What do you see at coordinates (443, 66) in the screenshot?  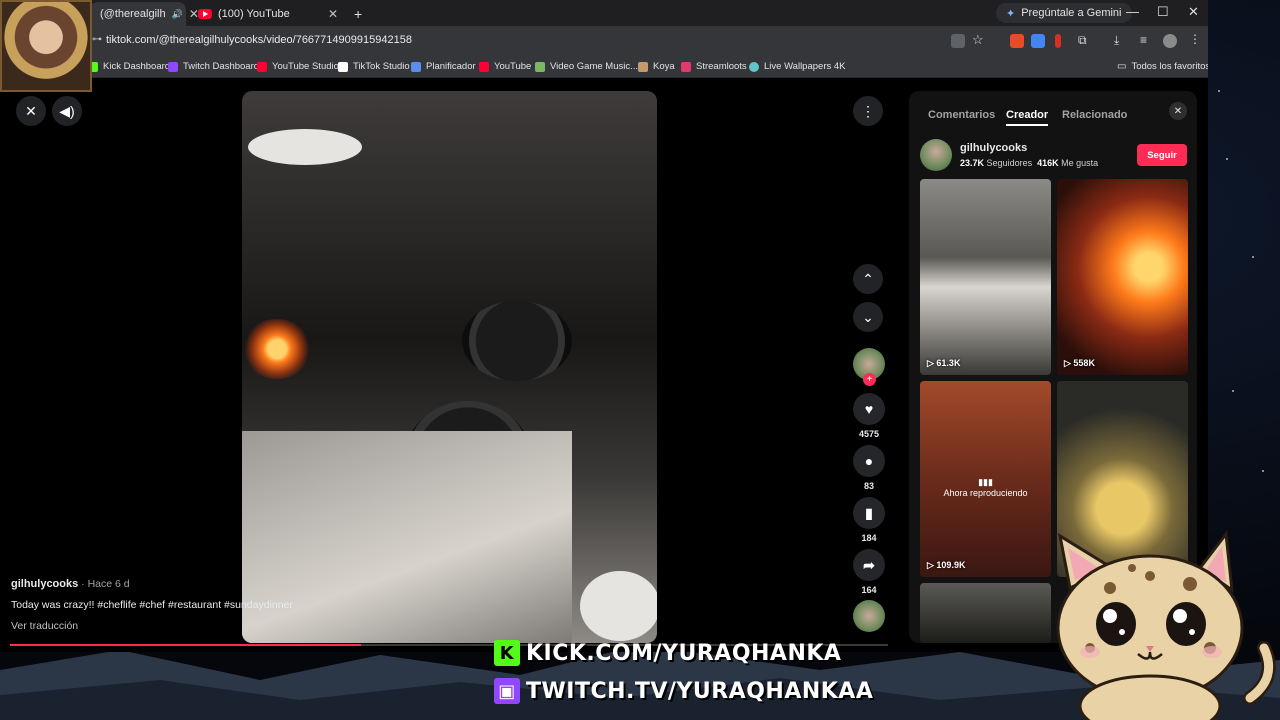 I see `bookmark-planificador: Planificador` at bounding box center [443, 66].